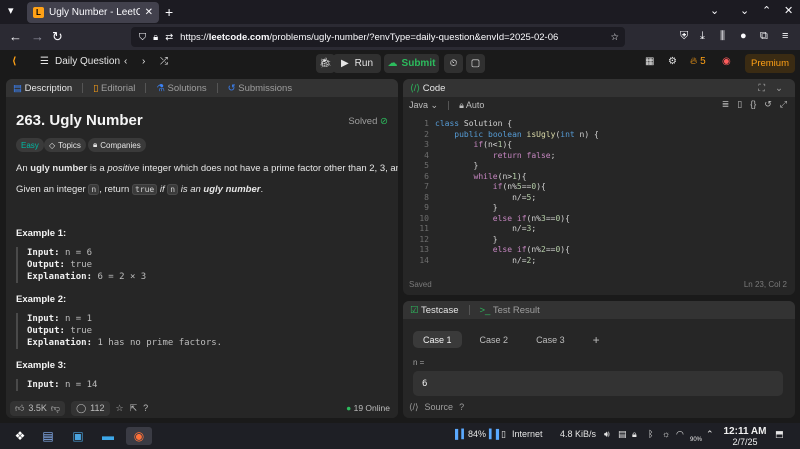 Image resolution: width=800 pixels, height=449 pixels. Describe the element at coordinates (650, 434) in the screenshot. I see `bluetooth-icon: ᛒ` at that location.